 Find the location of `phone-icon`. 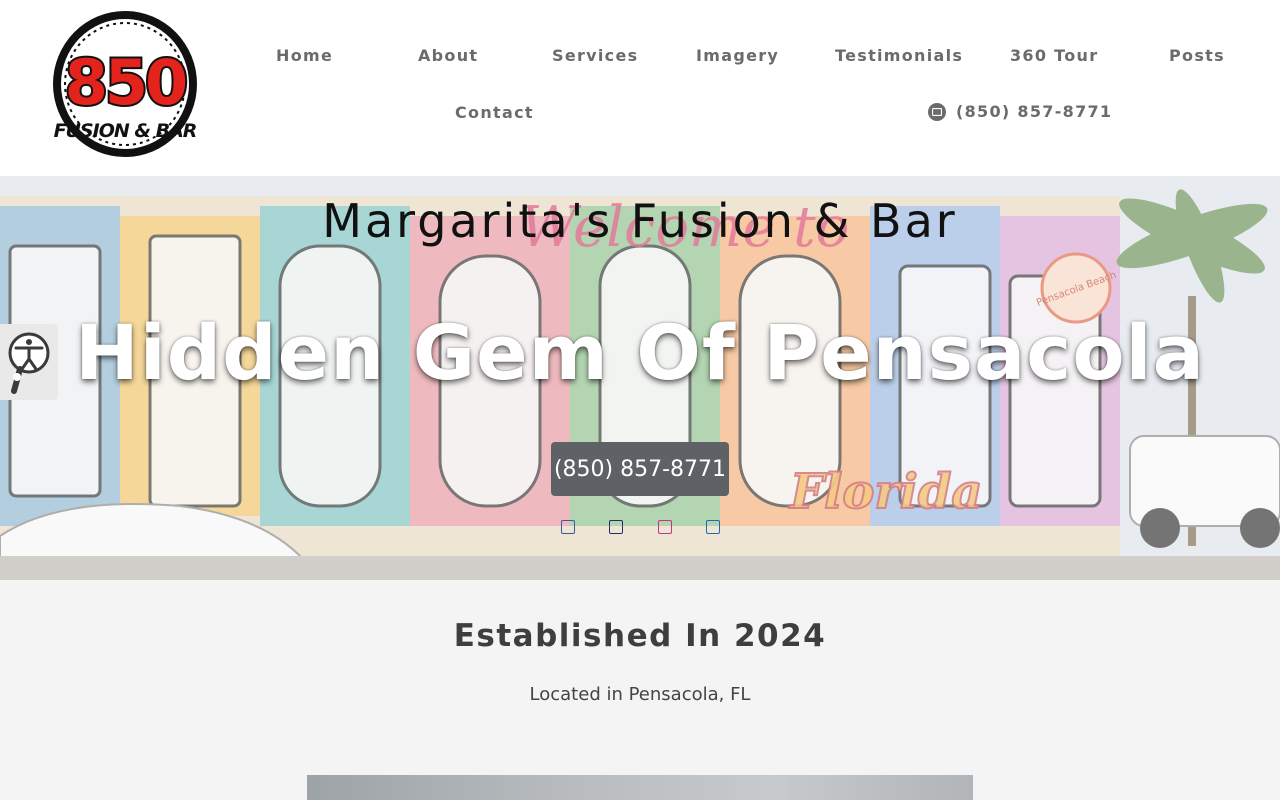

phone-icon is located at coordinates (937, 111).